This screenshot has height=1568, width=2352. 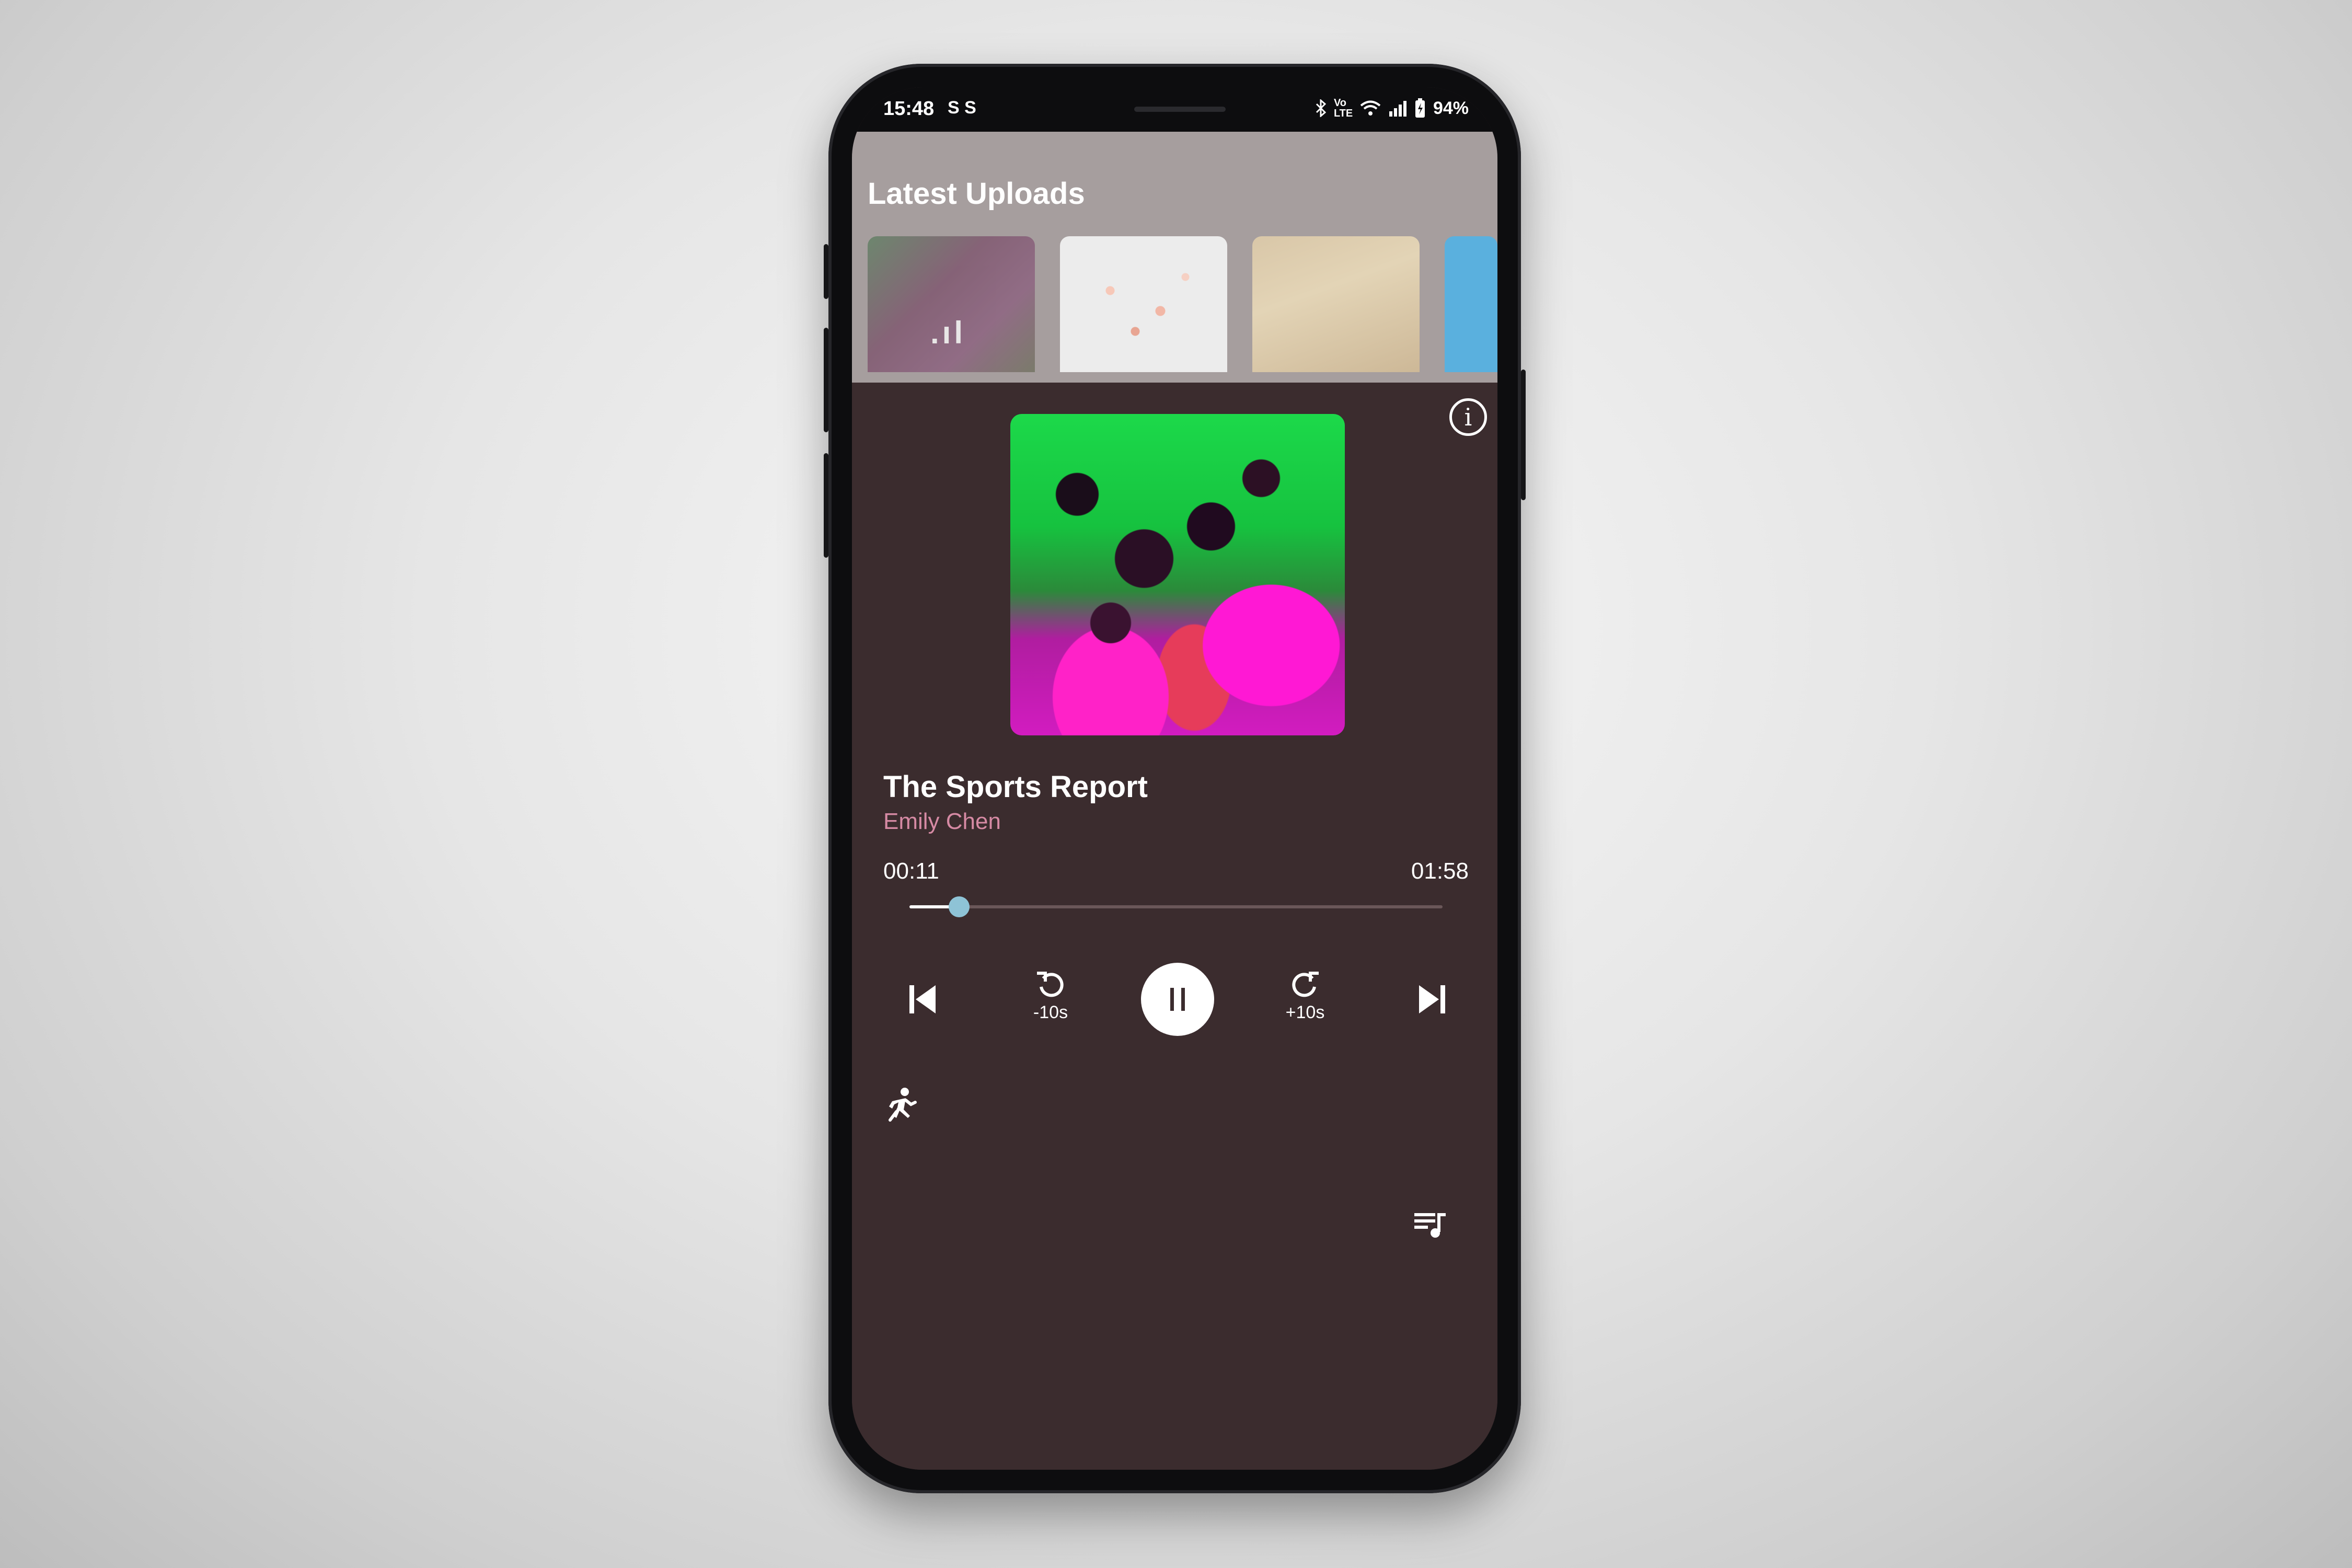 I want to click on wifi-icon, so click(x=1370, y=108).